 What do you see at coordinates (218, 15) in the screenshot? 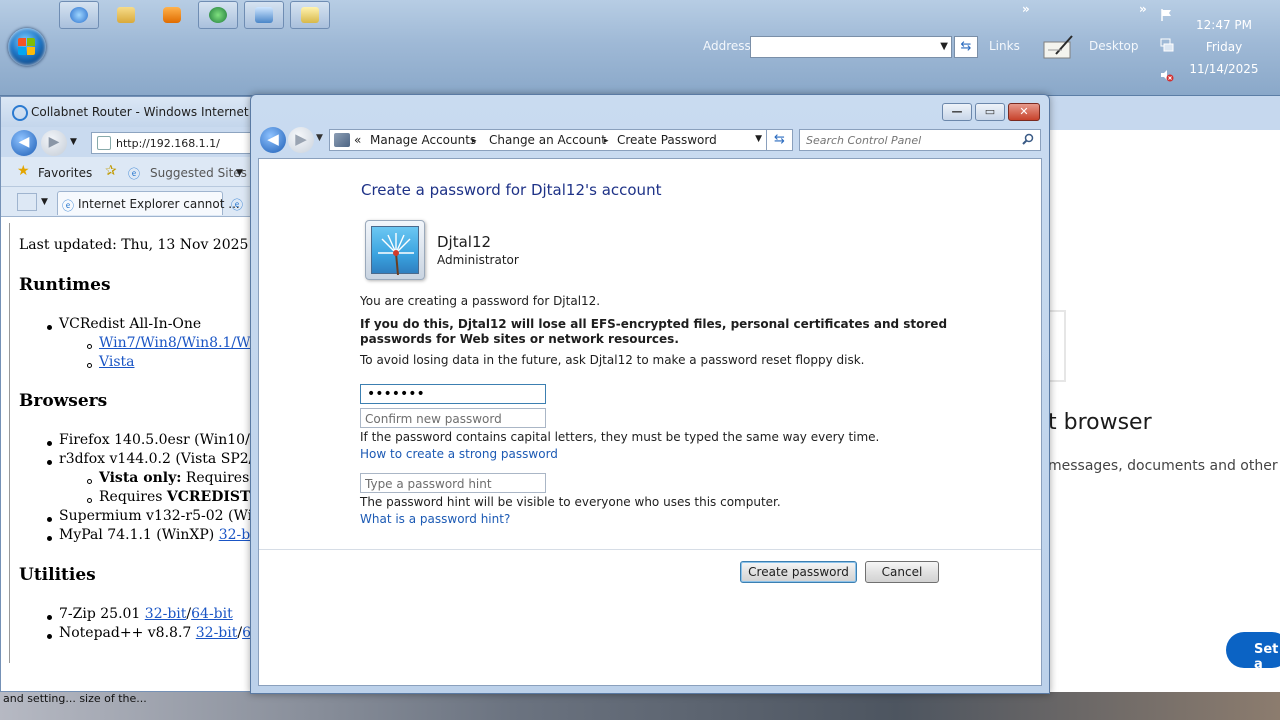
I see `quicklaunch-browser` at bounding box center [218, 15].